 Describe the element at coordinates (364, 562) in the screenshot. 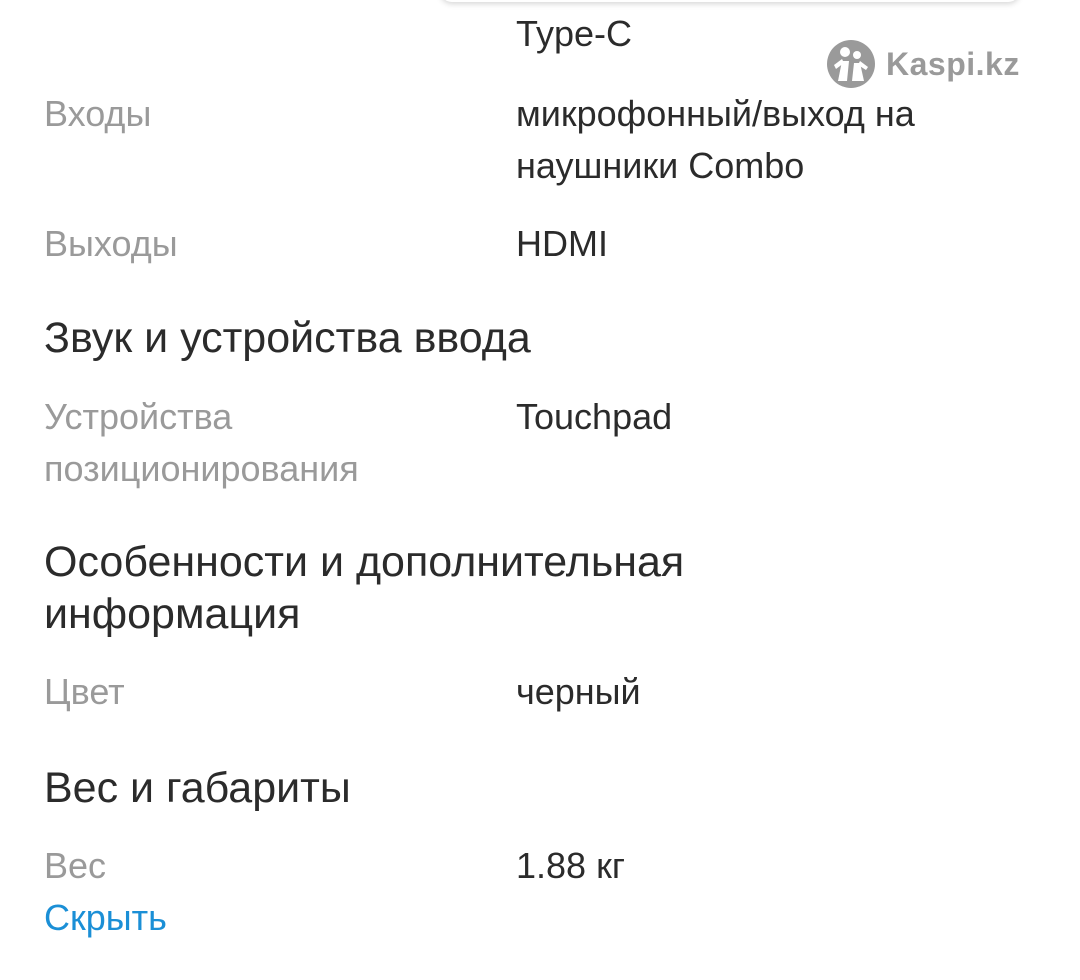

I see `section-title-features-line1: Особенности и дополнительная` at that location.